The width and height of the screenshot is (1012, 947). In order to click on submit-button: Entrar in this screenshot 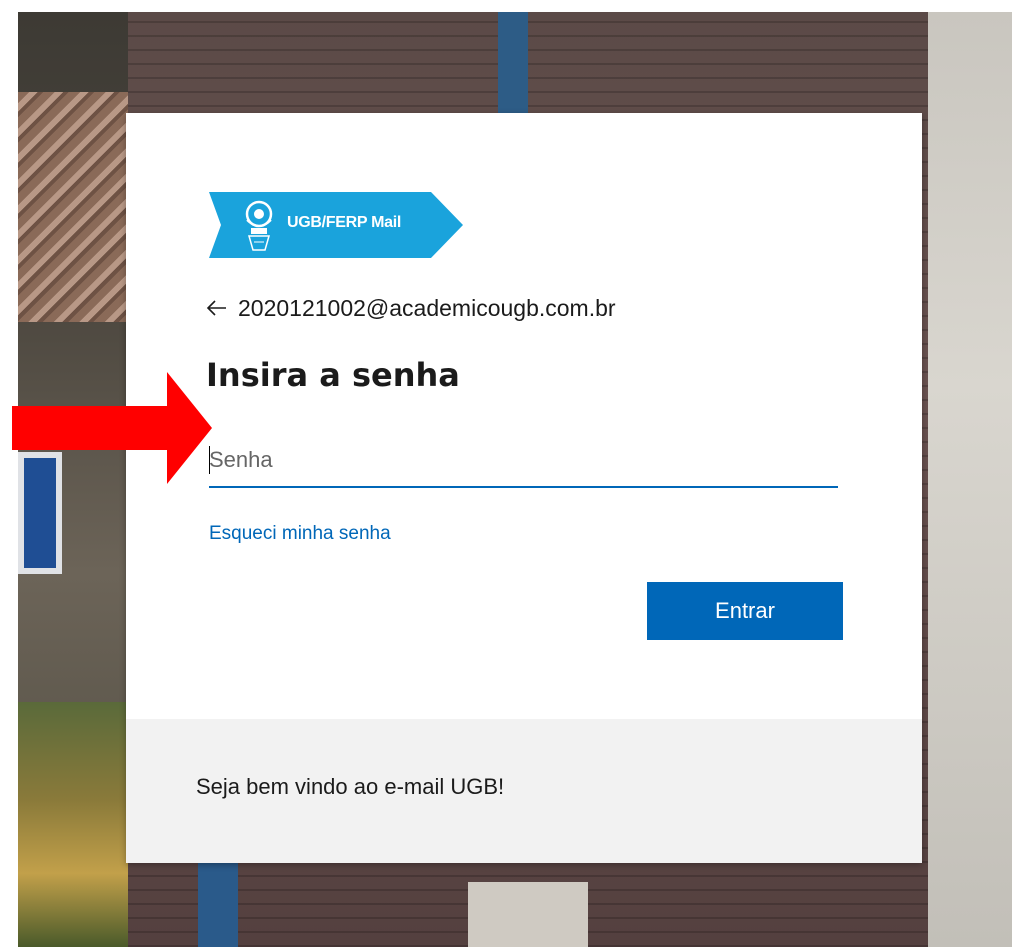, I will do `click(745, 611)`.